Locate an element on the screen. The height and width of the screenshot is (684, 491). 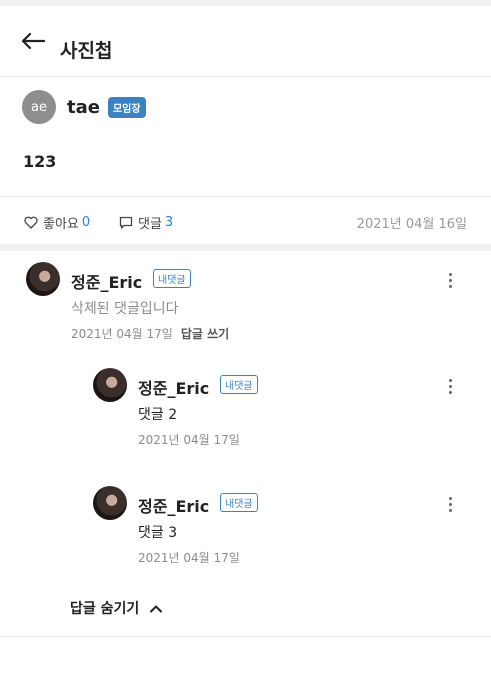
comment-text: 댓글 2 is located at coordinates (158, 415).